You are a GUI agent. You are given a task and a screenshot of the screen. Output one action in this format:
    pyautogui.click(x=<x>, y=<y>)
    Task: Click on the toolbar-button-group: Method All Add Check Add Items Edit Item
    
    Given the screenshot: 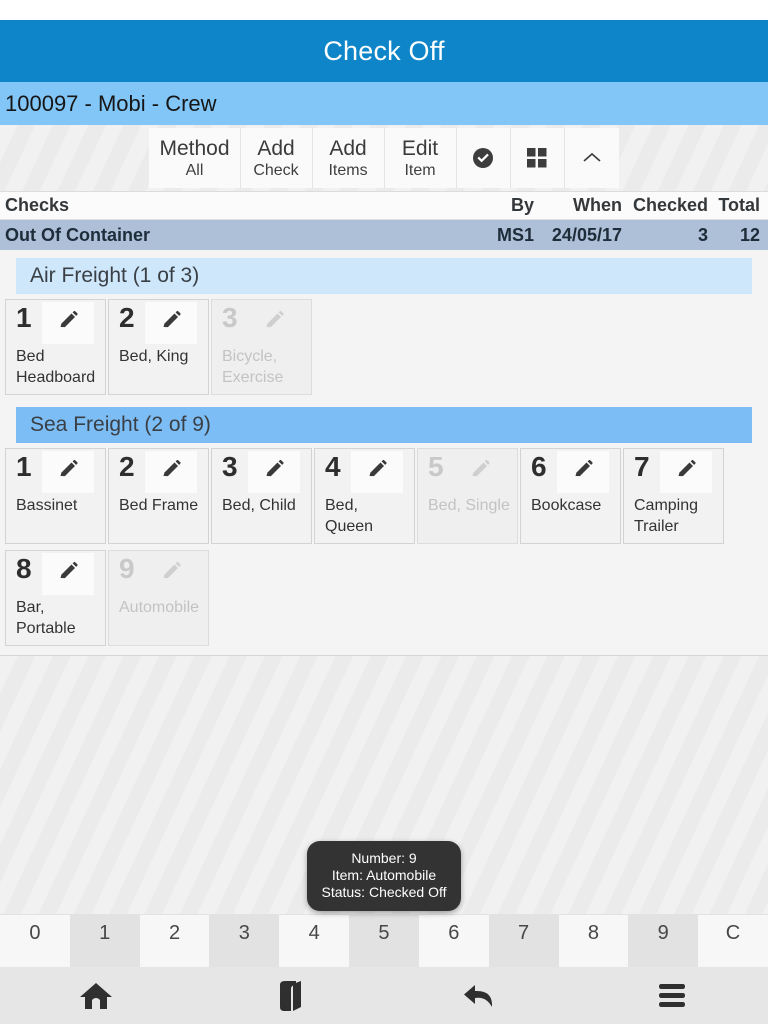 What is the action you would take?
    pyautogui.click(x=384, y=158)
    